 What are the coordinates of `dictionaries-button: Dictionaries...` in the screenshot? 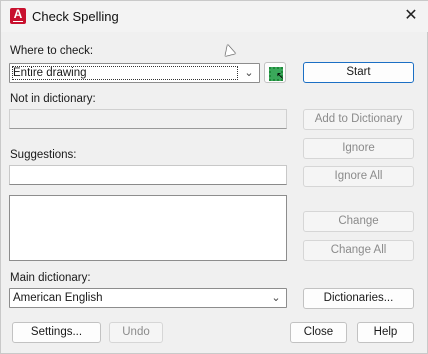 It's located at (358, 298).